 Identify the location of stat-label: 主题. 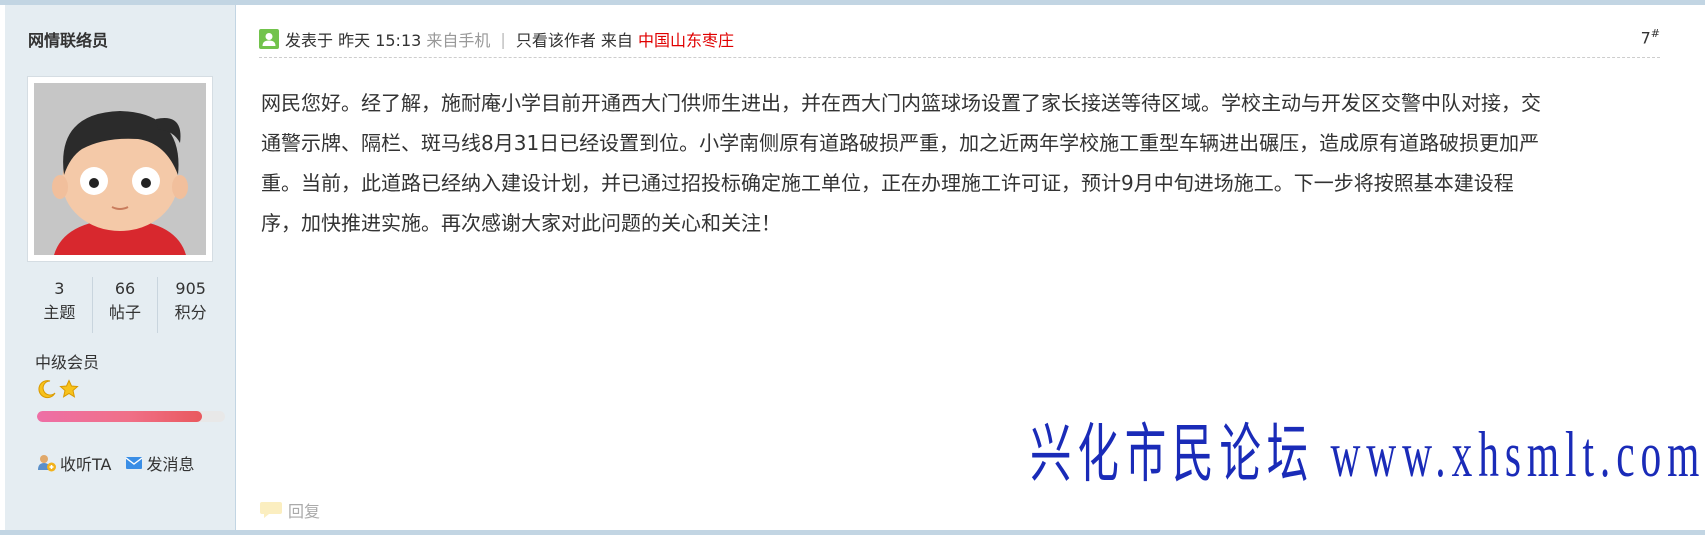
(59, 312).